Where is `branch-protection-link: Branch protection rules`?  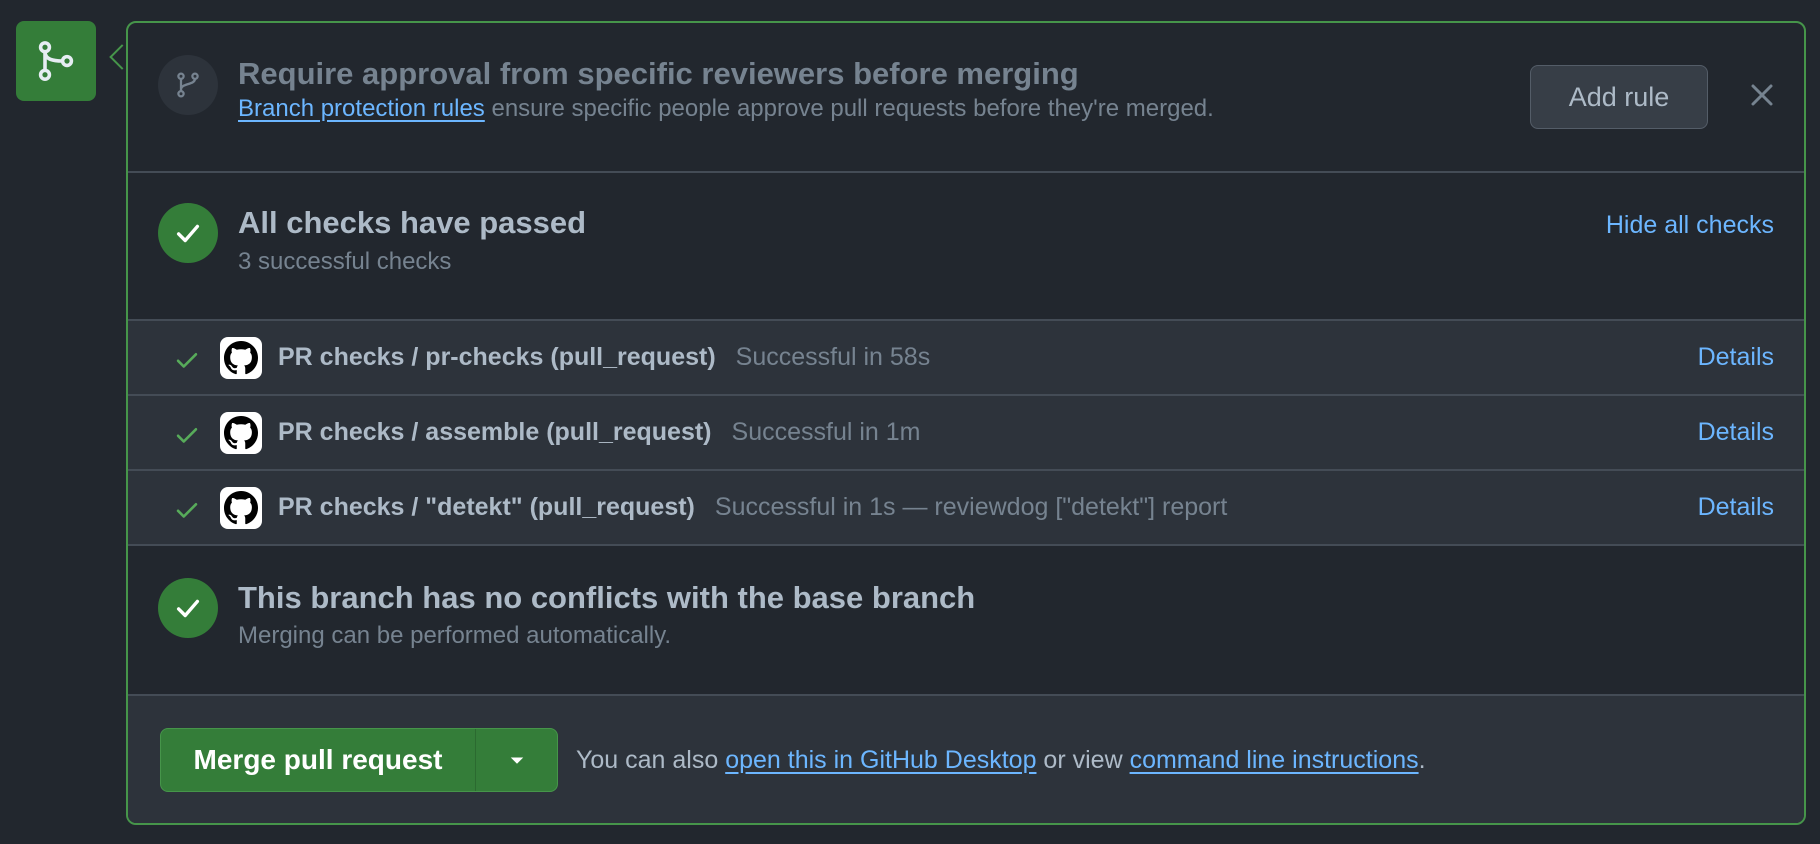 branch-protection-link: Branch protection rules is located at coordinates (361, 108).